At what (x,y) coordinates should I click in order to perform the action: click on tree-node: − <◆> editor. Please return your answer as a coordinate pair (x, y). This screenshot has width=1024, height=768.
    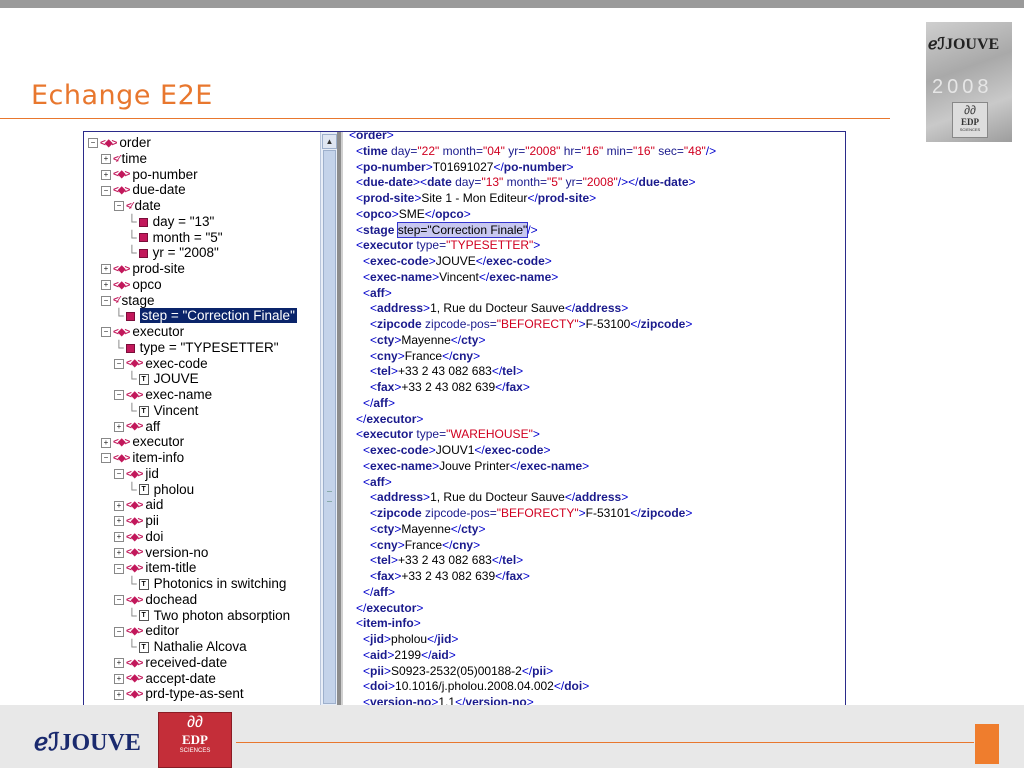
    Looking at the image, I should click on (146, 630).